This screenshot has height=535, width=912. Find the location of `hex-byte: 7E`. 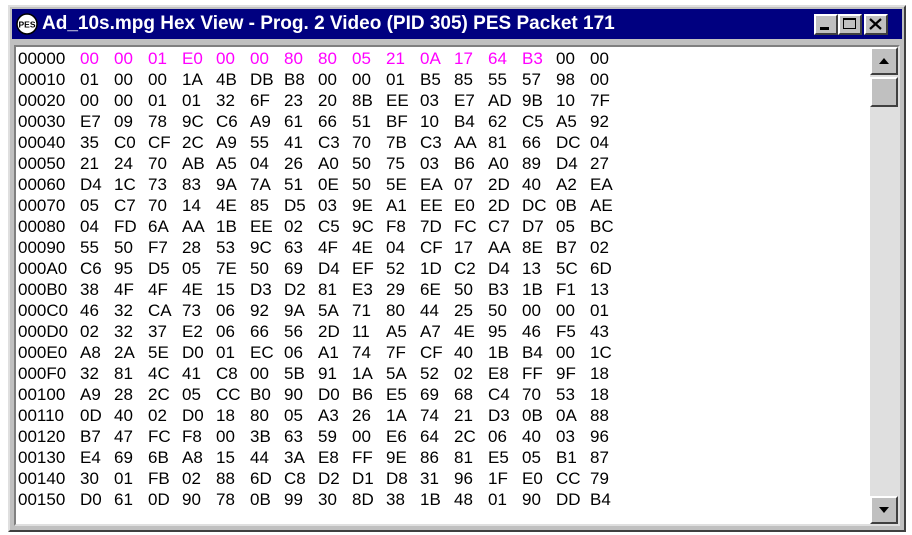

hex-byte: 7E is located at coordinates (233, 268).